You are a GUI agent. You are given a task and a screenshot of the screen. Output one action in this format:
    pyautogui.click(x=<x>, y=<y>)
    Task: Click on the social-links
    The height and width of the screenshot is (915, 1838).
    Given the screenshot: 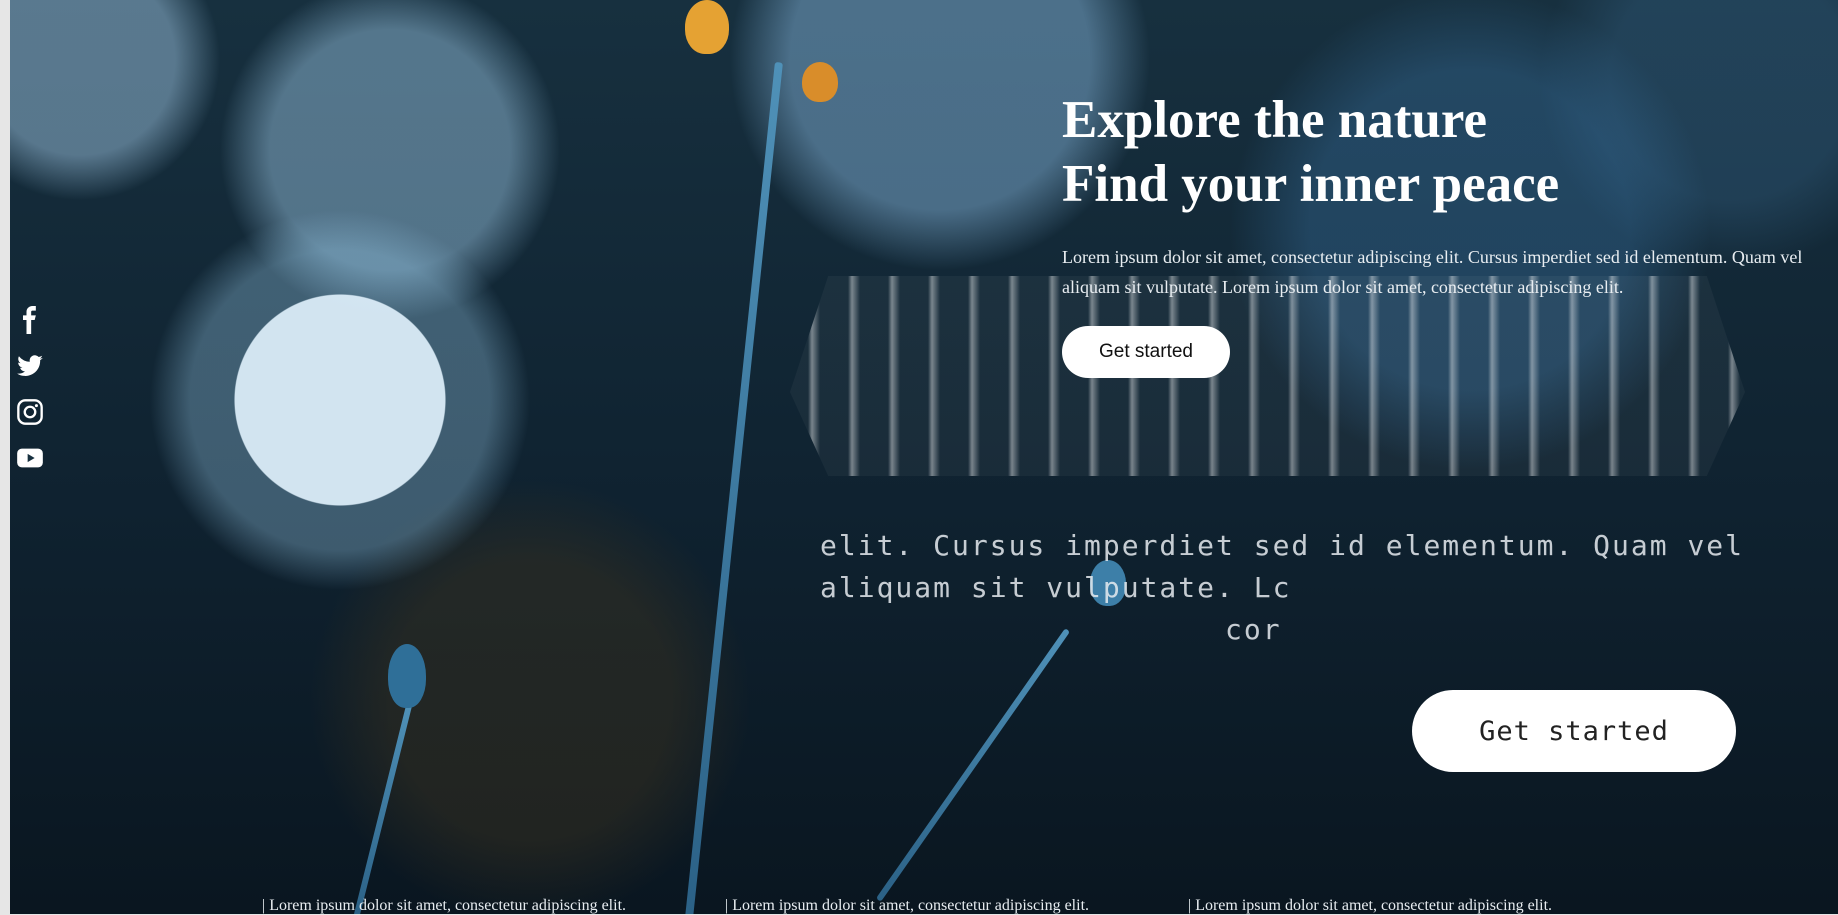 What is the action you would take?
    pyautogui.click(x=31, y=398)
    